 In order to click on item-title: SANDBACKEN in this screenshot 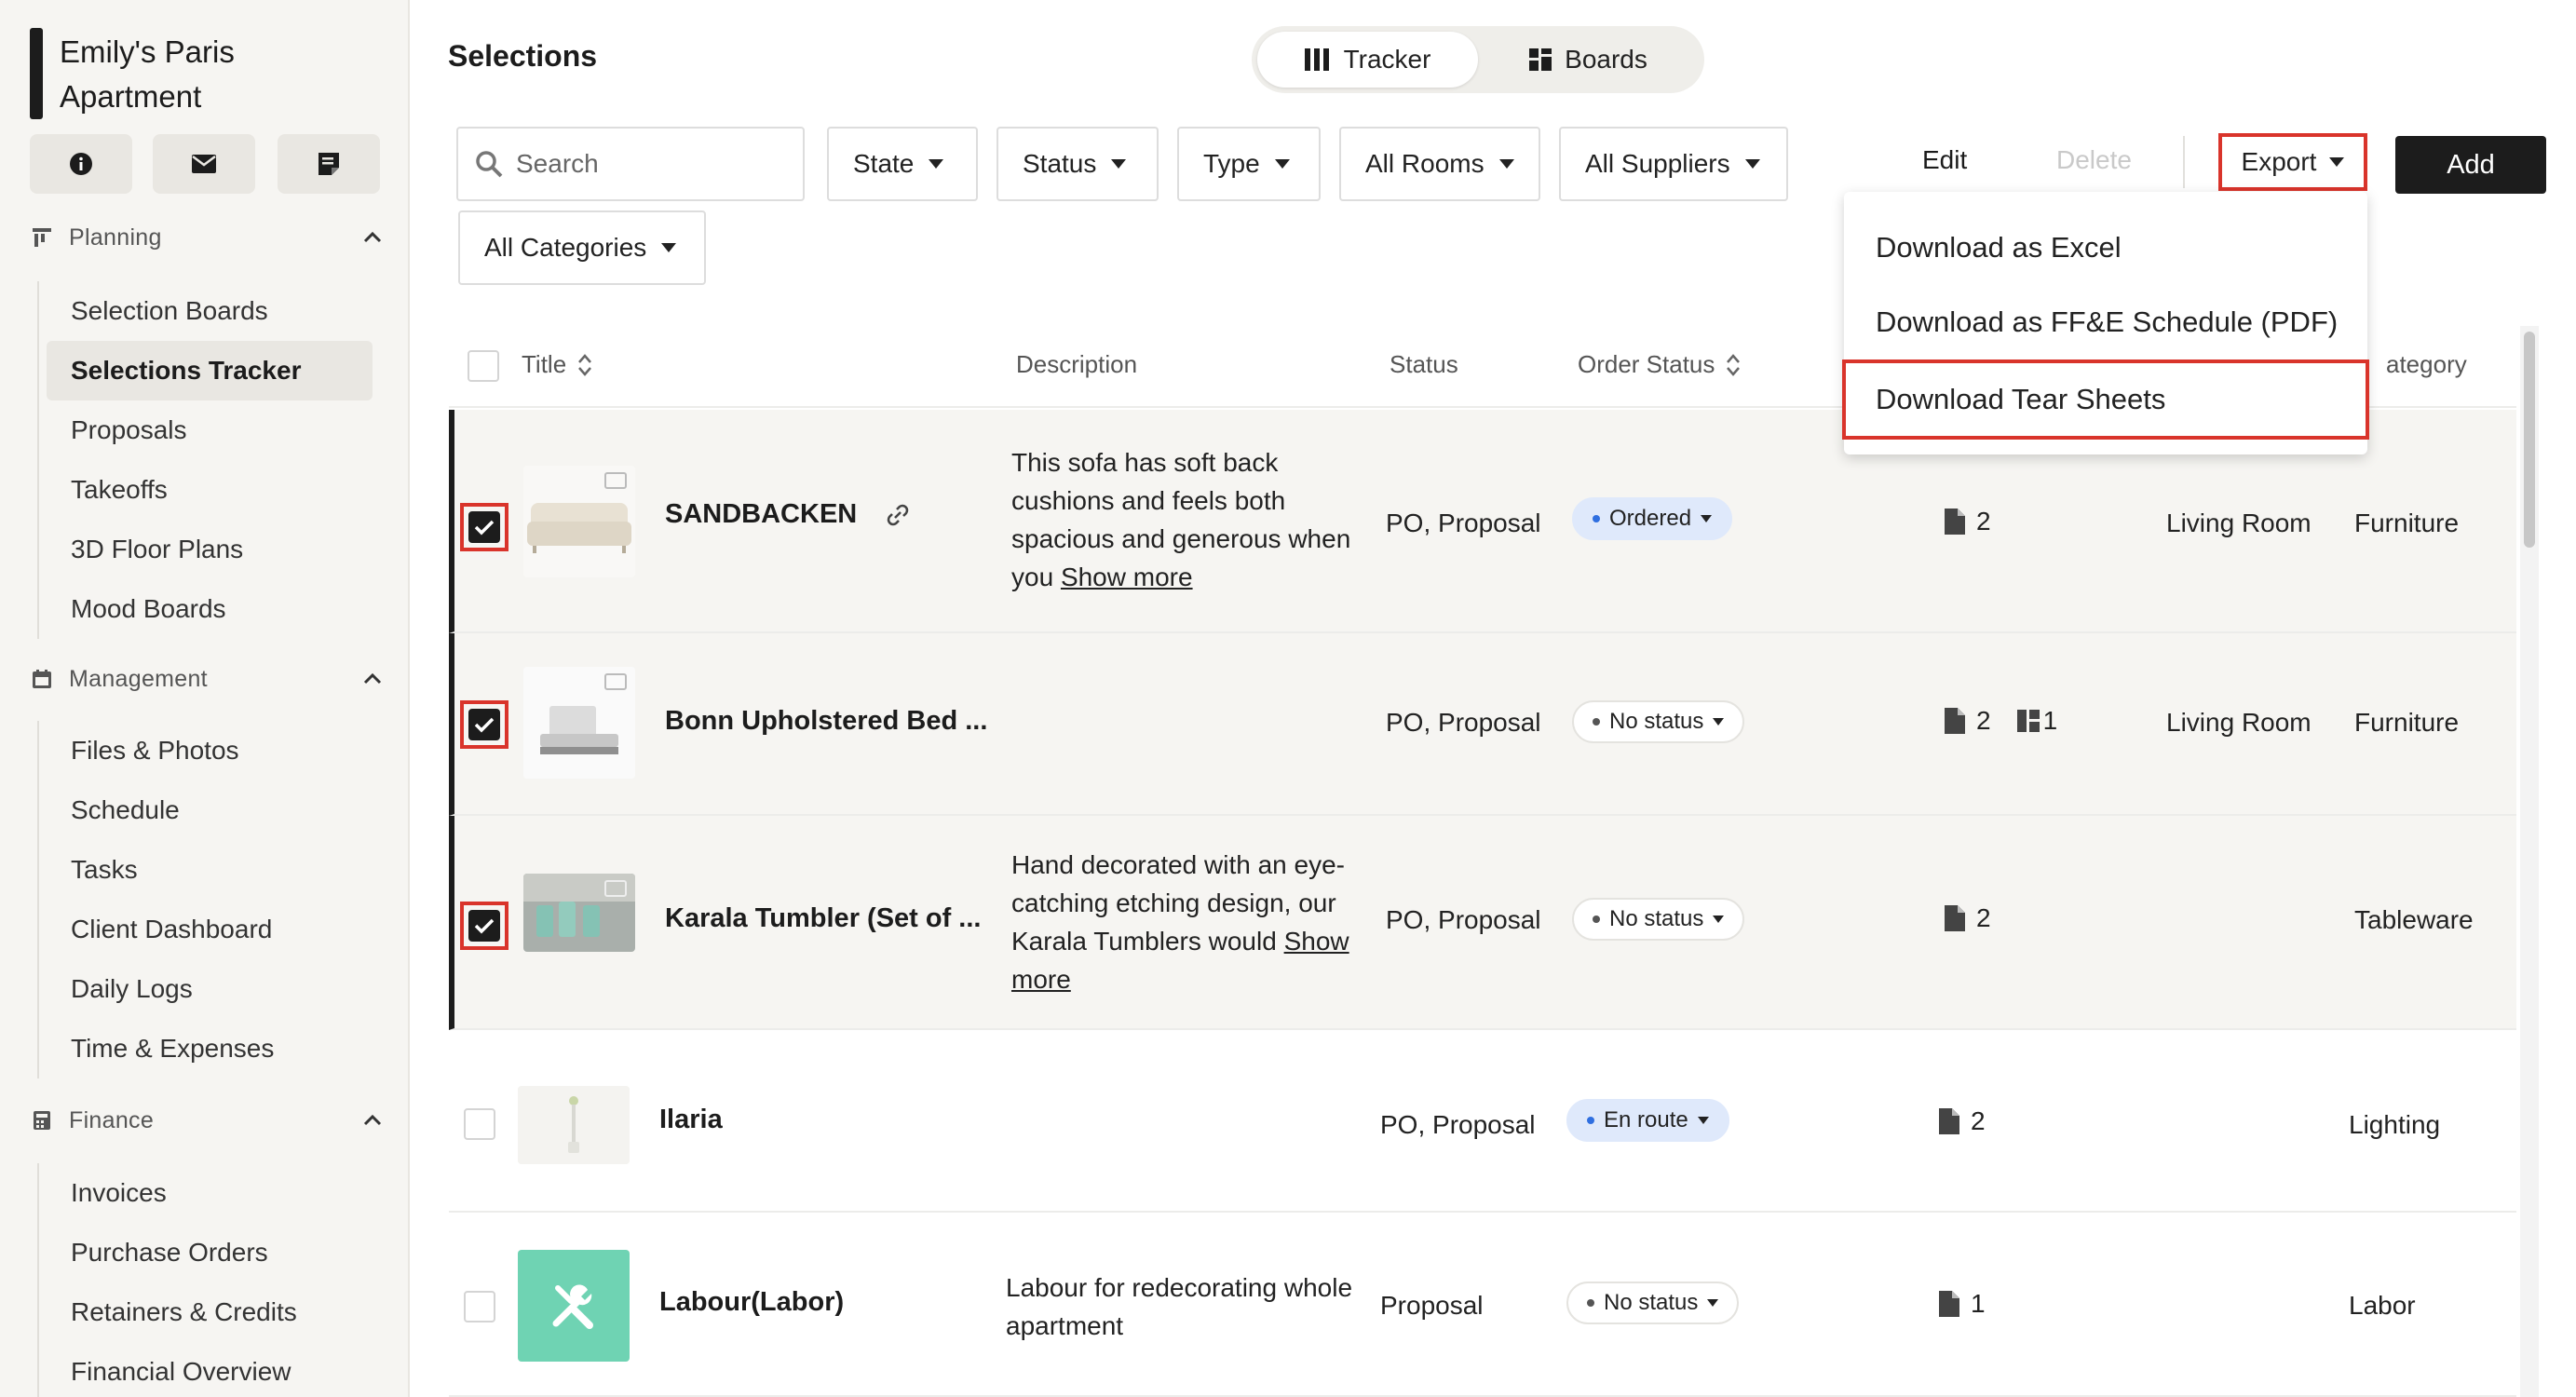, I will do `click(788, 514)`.